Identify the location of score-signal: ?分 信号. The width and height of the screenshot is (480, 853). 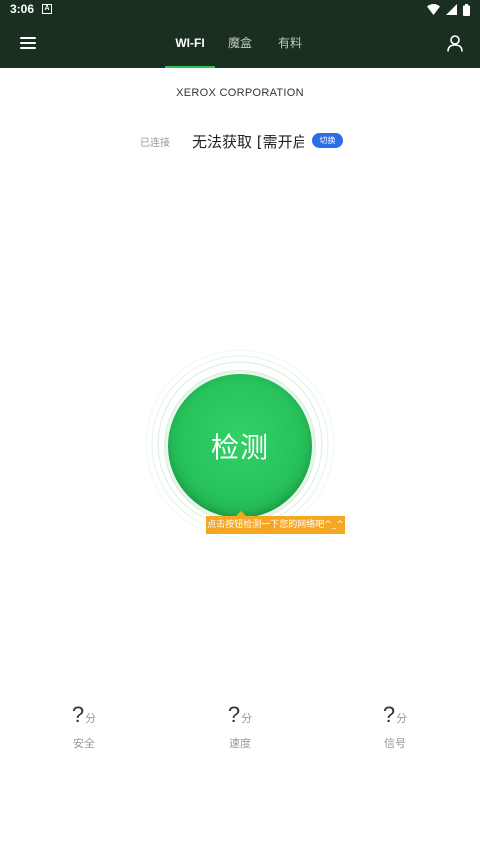
(395, 726).